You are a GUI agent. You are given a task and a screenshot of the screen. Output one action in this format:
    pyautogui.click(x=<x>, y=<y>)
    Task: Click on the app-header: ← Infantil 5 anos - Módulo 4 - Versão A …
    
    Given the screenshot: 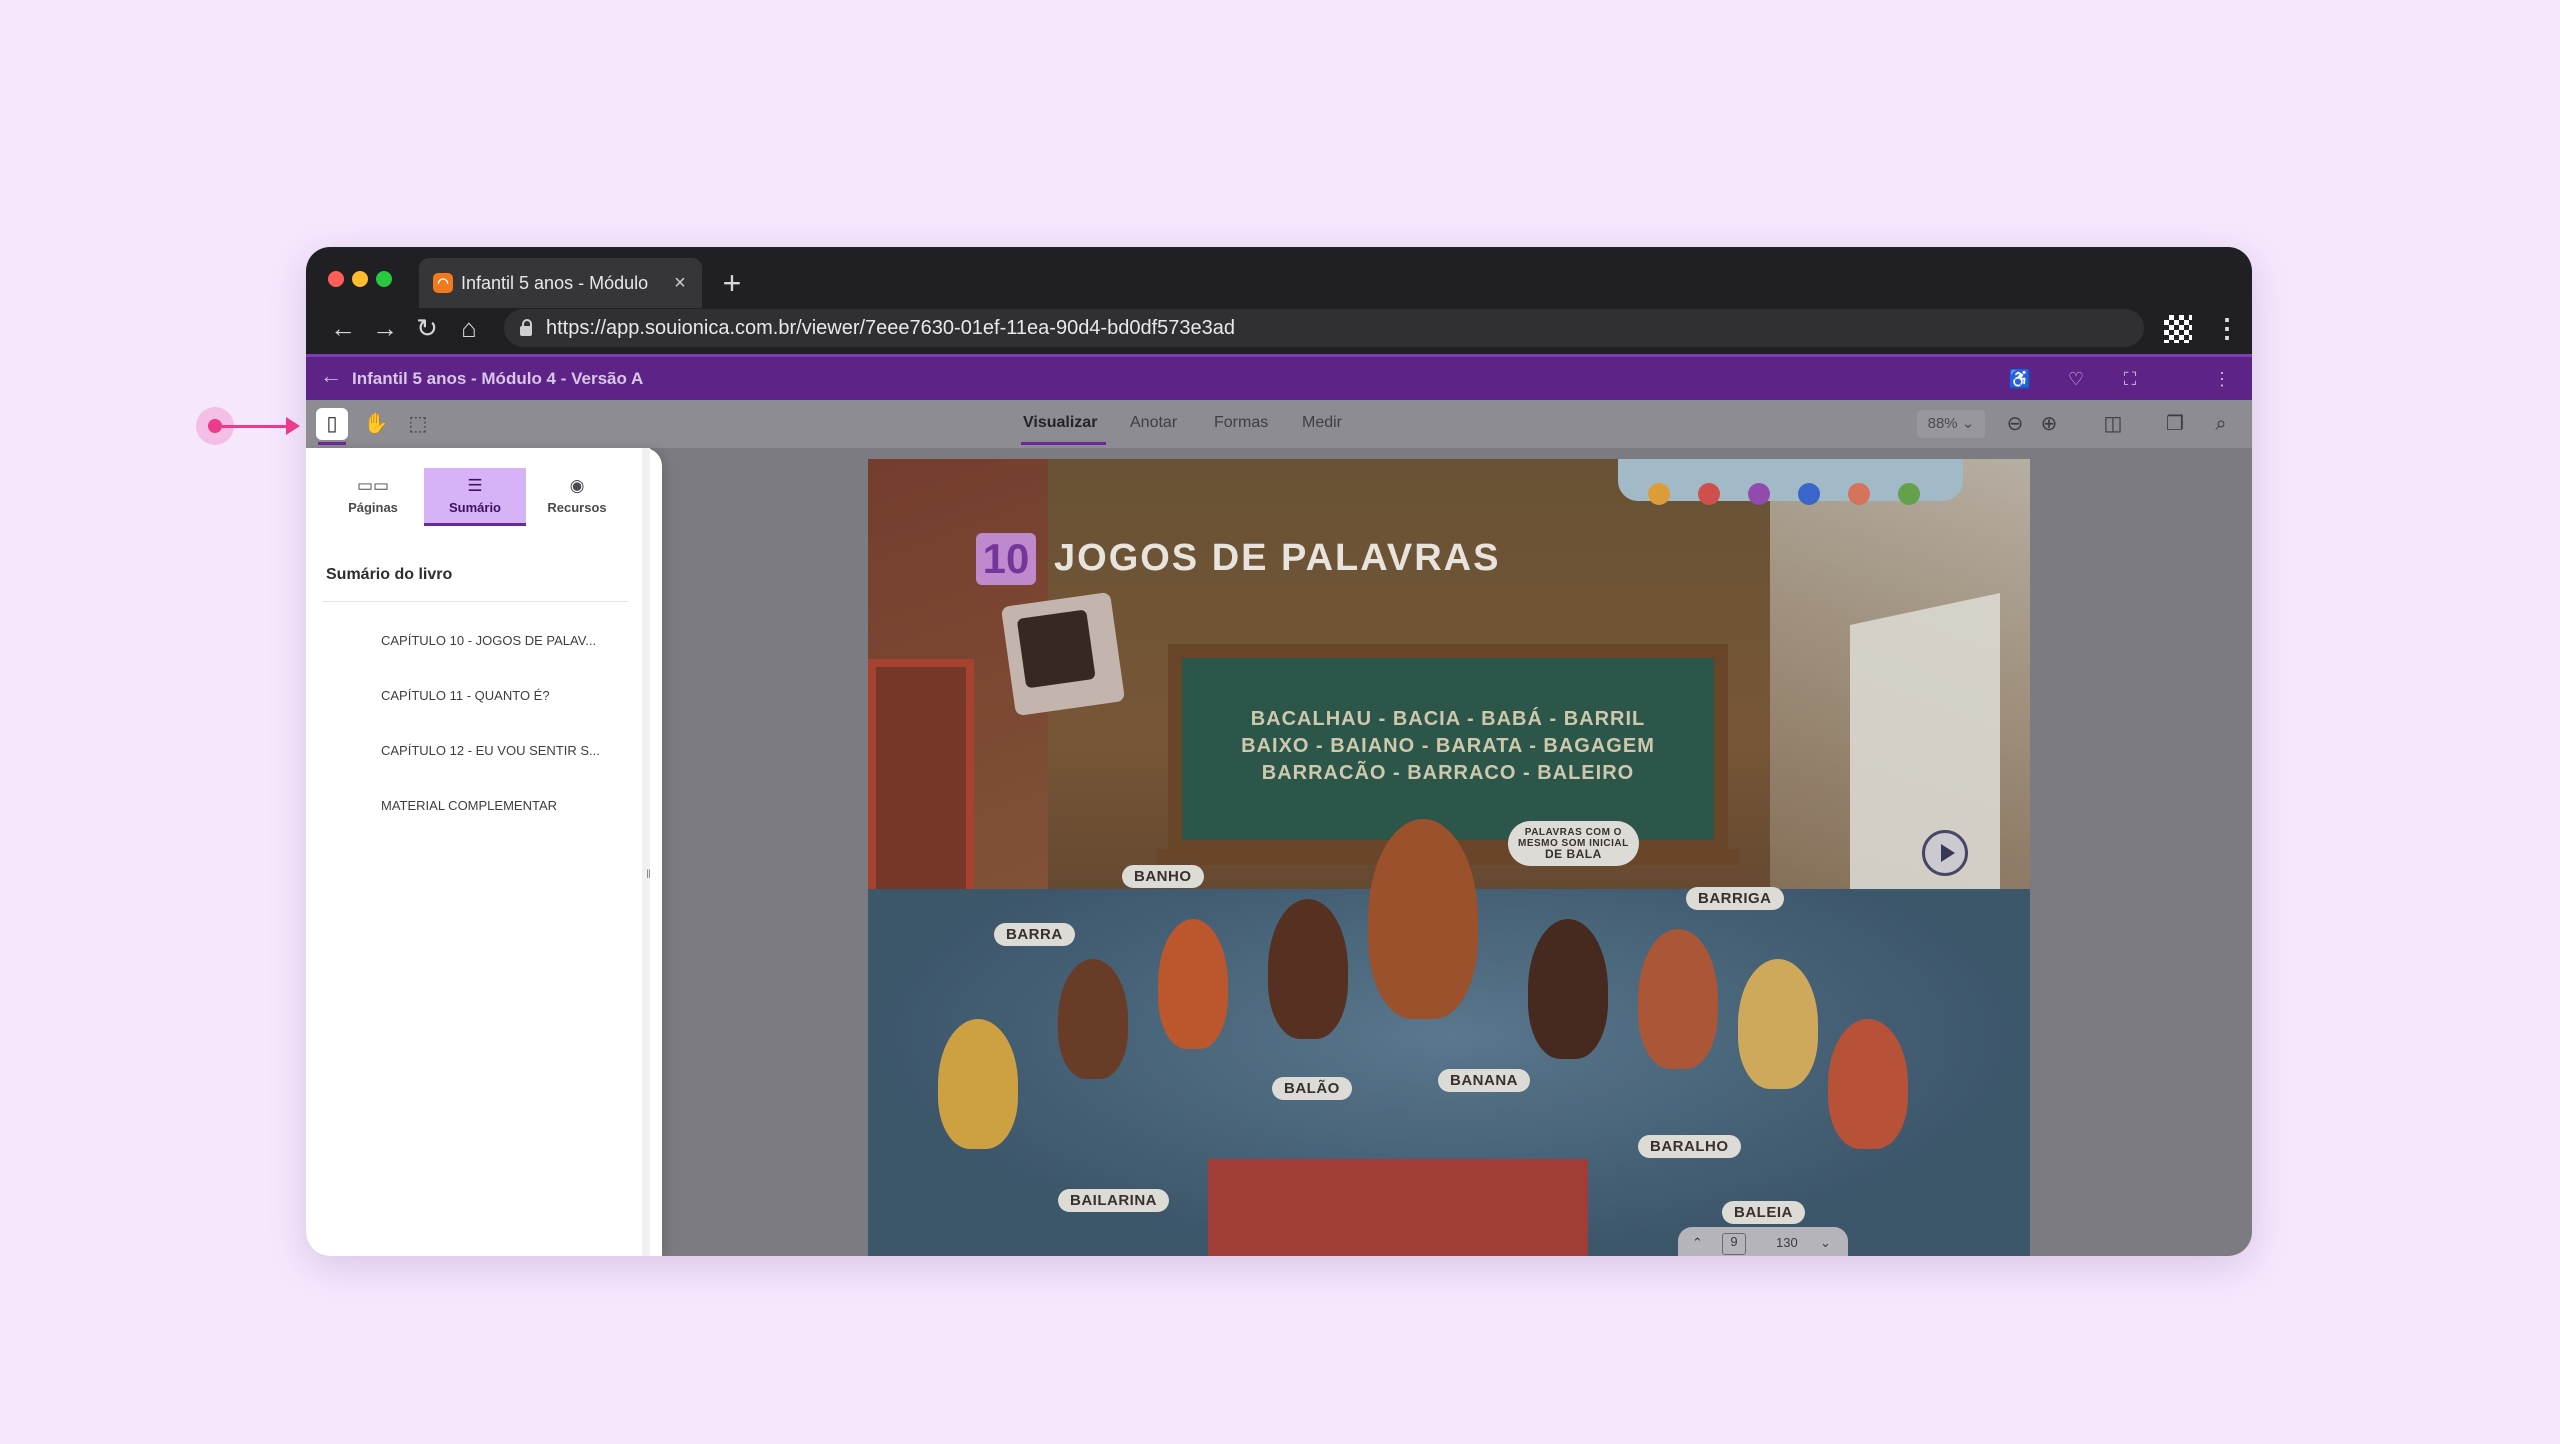 What is the action you would take?
    pyautogui.click(x=1279, y=377)
    